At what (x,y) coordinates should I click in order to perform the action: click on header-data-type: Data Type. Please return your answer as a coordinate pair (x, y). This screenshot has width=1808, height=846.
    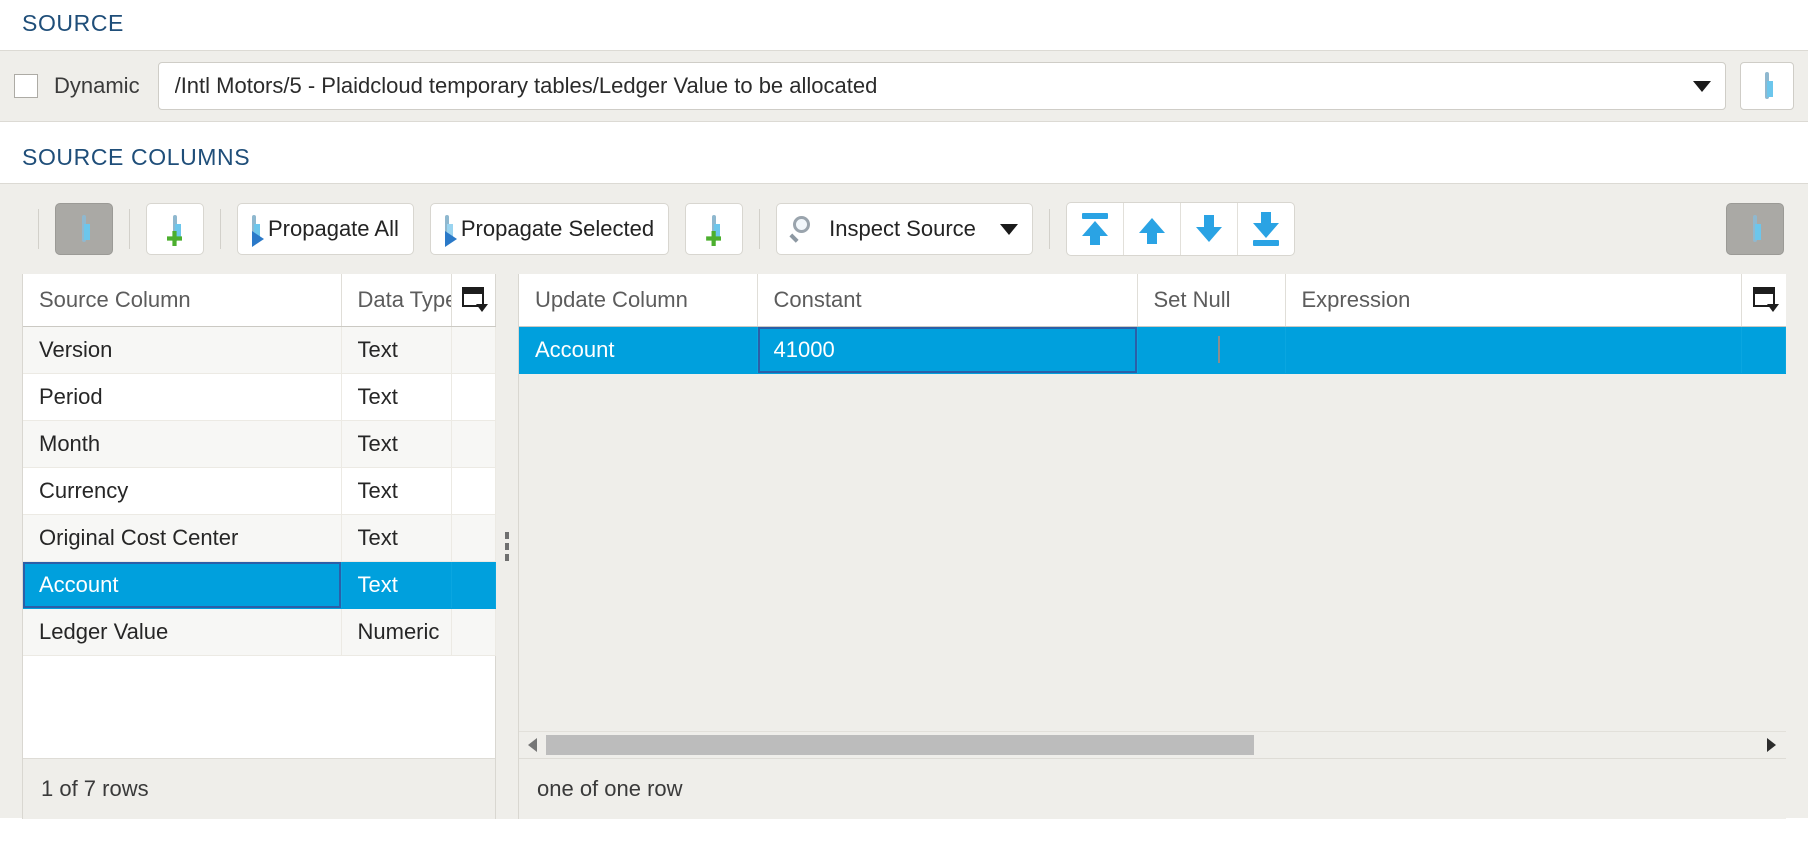
    Looking at the image, I should click on (396, 300).